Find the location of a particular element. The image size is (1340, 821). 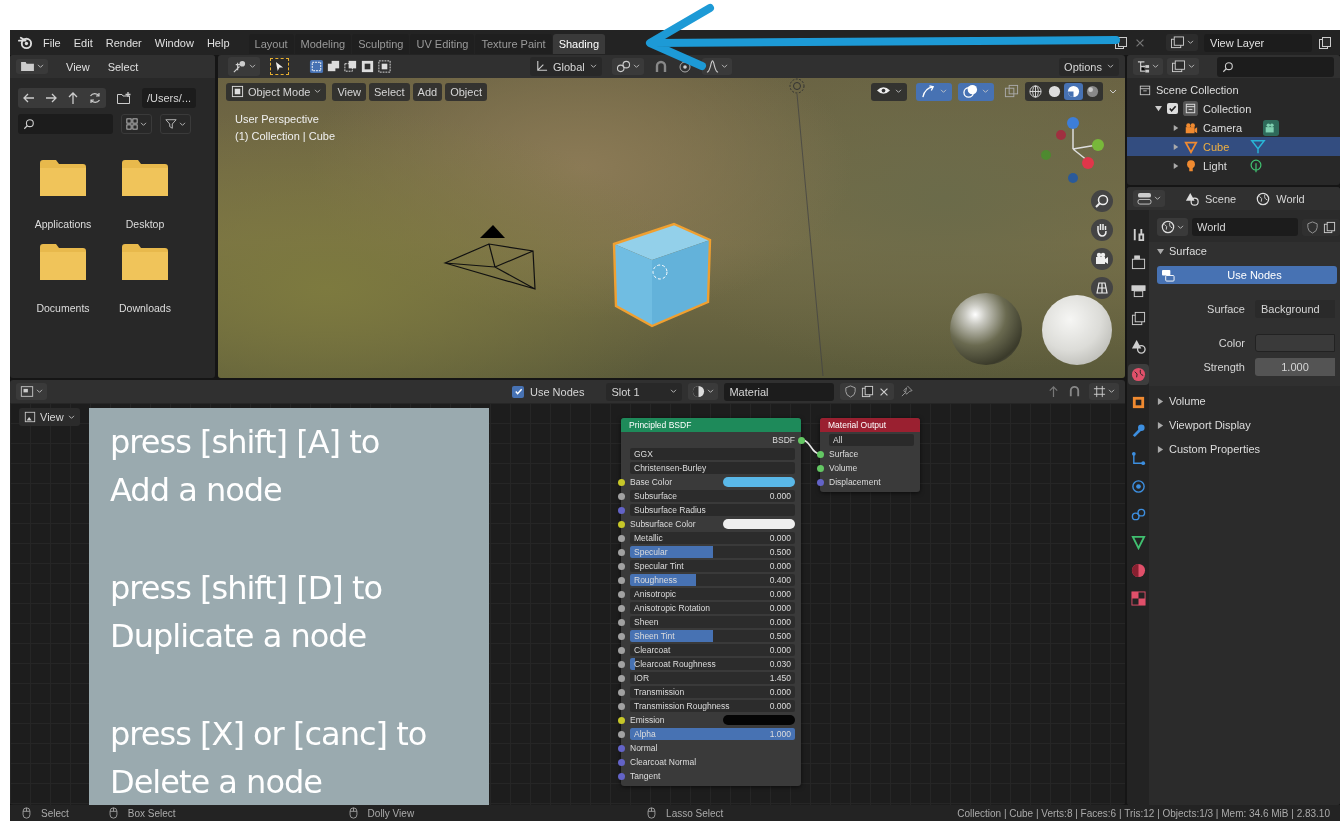

mesh-data-icon is located at coordinates (1258, 146).